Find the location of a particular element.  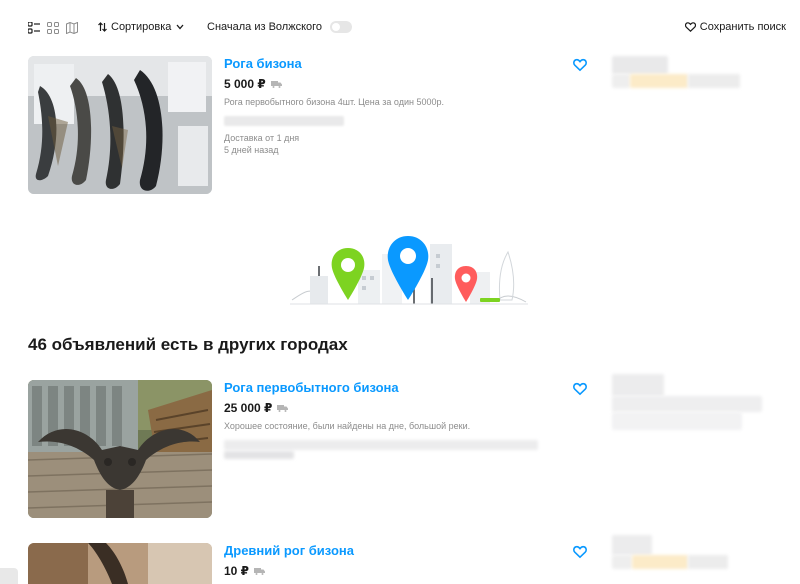

grid-view-icon is located at coordinates (53, 28).